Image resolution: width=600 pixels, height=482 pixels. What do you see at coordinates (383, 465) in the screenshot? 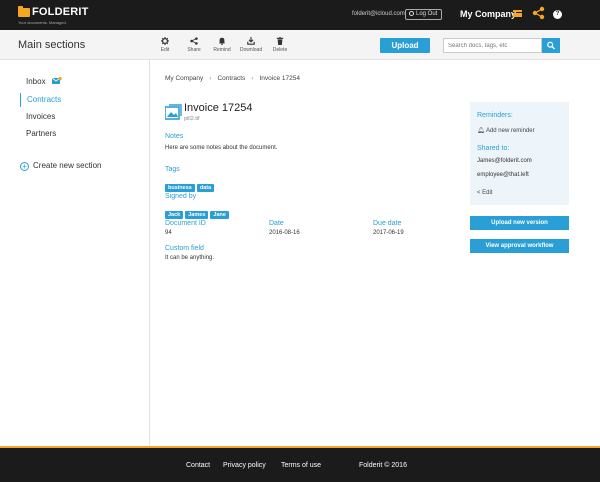
I see `footer-copyright: Folderit © 2016` at bounding box center [383, 465].